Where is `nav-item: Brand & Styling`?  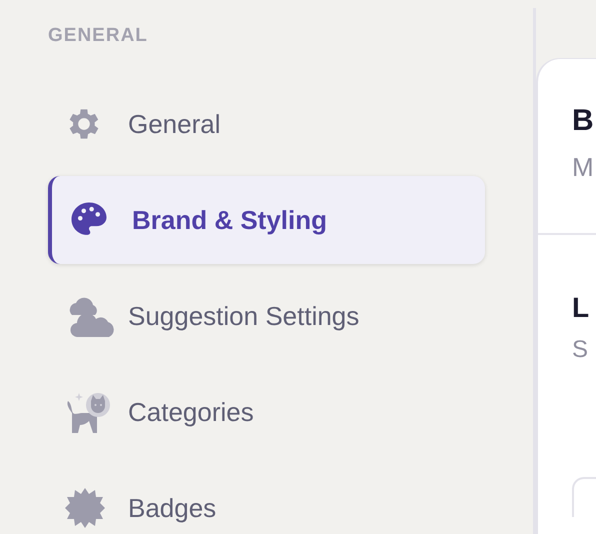 nav-item: Brand & Styling is located at coordinates (266, 220).